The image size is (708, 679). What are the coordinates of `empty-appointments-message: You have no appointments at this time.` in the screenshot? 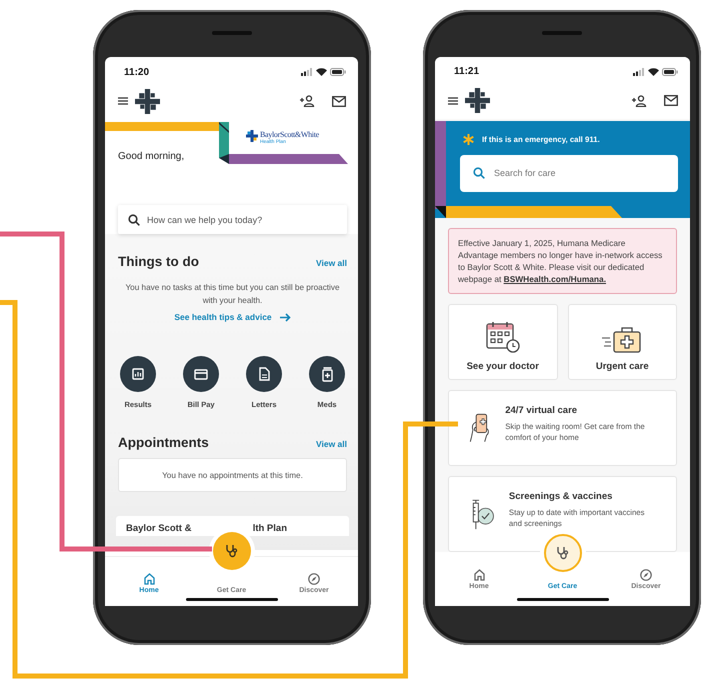 It's located at (232, 475).